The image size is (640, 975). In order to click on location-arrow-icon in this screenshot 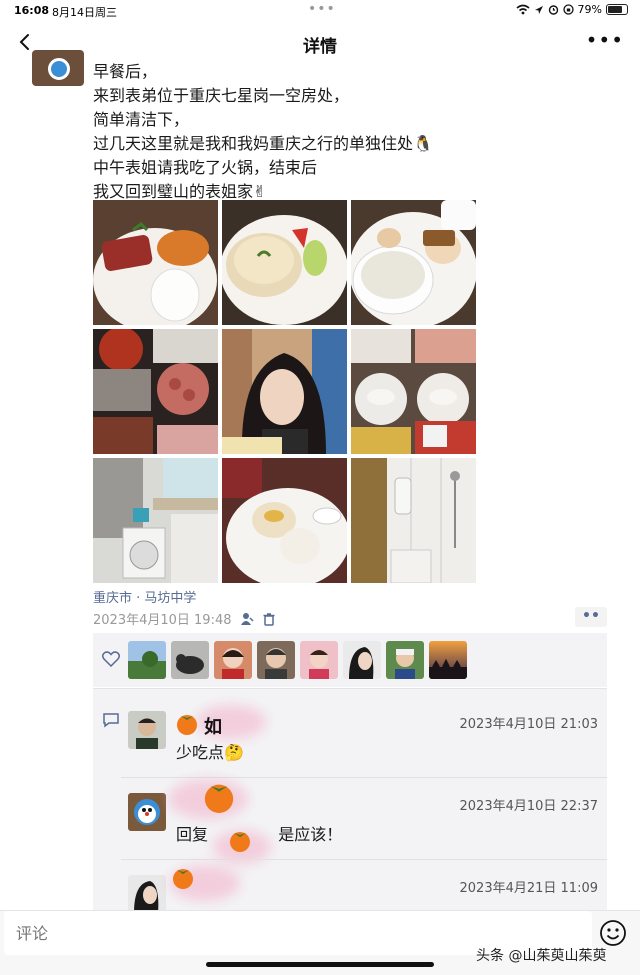, I will do `click(538, 9)`.